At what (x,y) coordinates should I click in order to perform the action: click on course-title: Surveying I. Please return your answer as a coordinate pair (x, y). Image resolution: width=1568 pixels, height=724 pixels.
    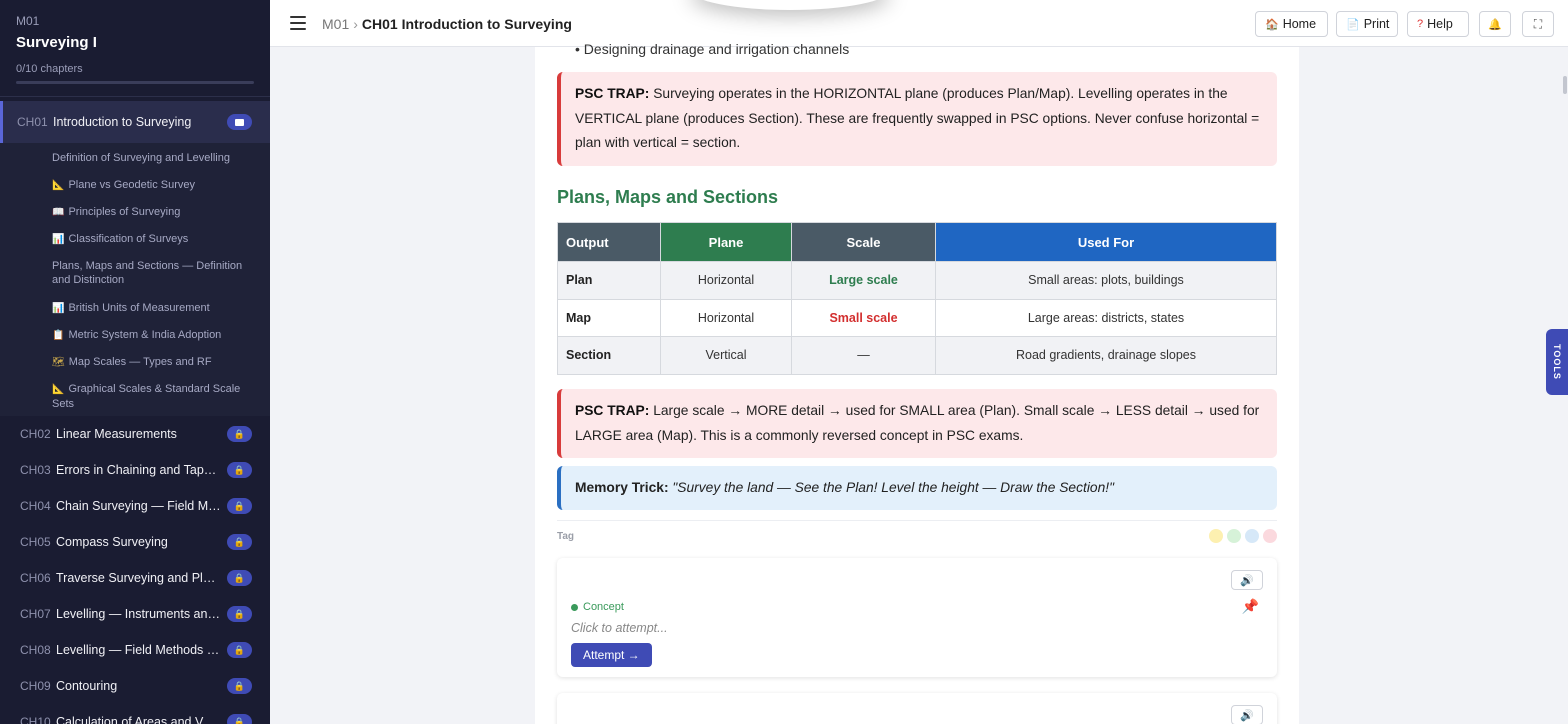
    Looking at the image, I should click on (56, 42).